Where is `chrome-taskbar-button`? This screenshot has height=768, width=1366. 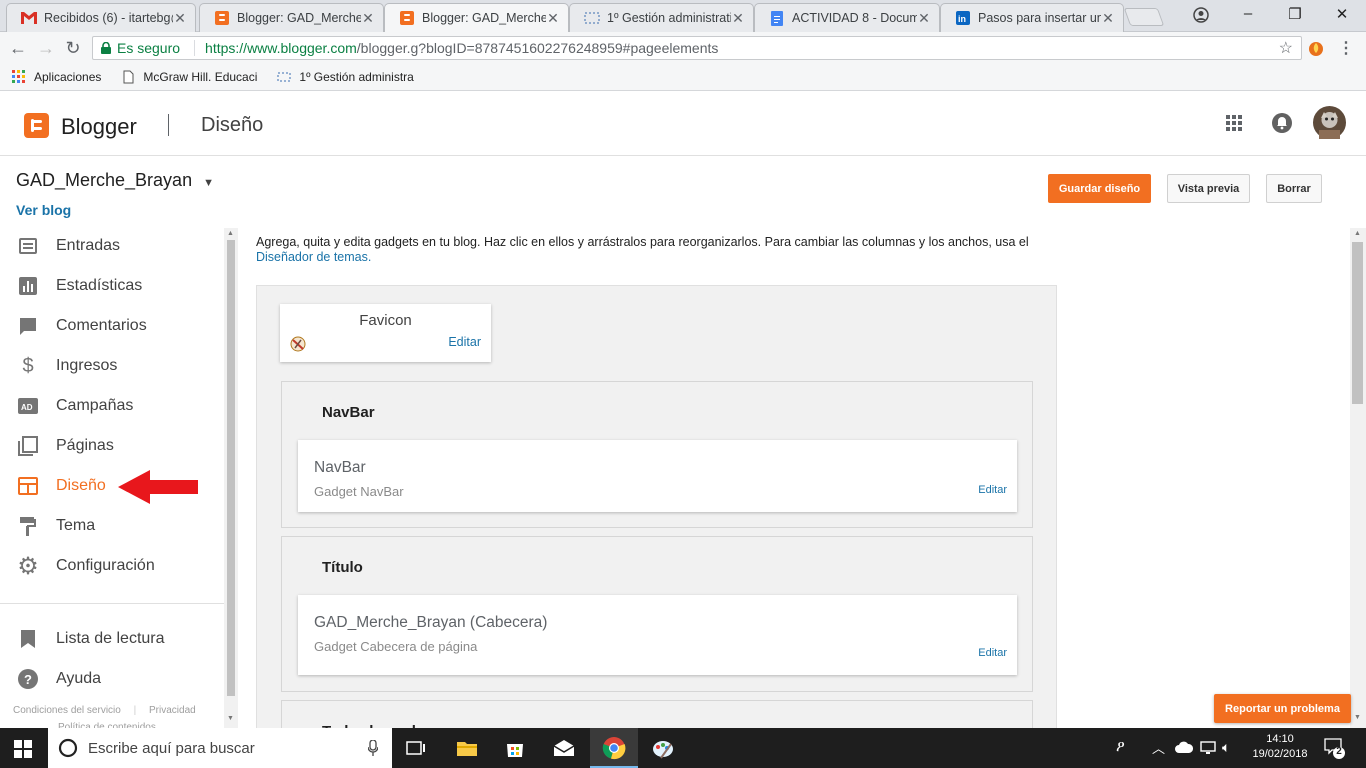 chrome-taskbar-button is located at coordinates (614, 748).